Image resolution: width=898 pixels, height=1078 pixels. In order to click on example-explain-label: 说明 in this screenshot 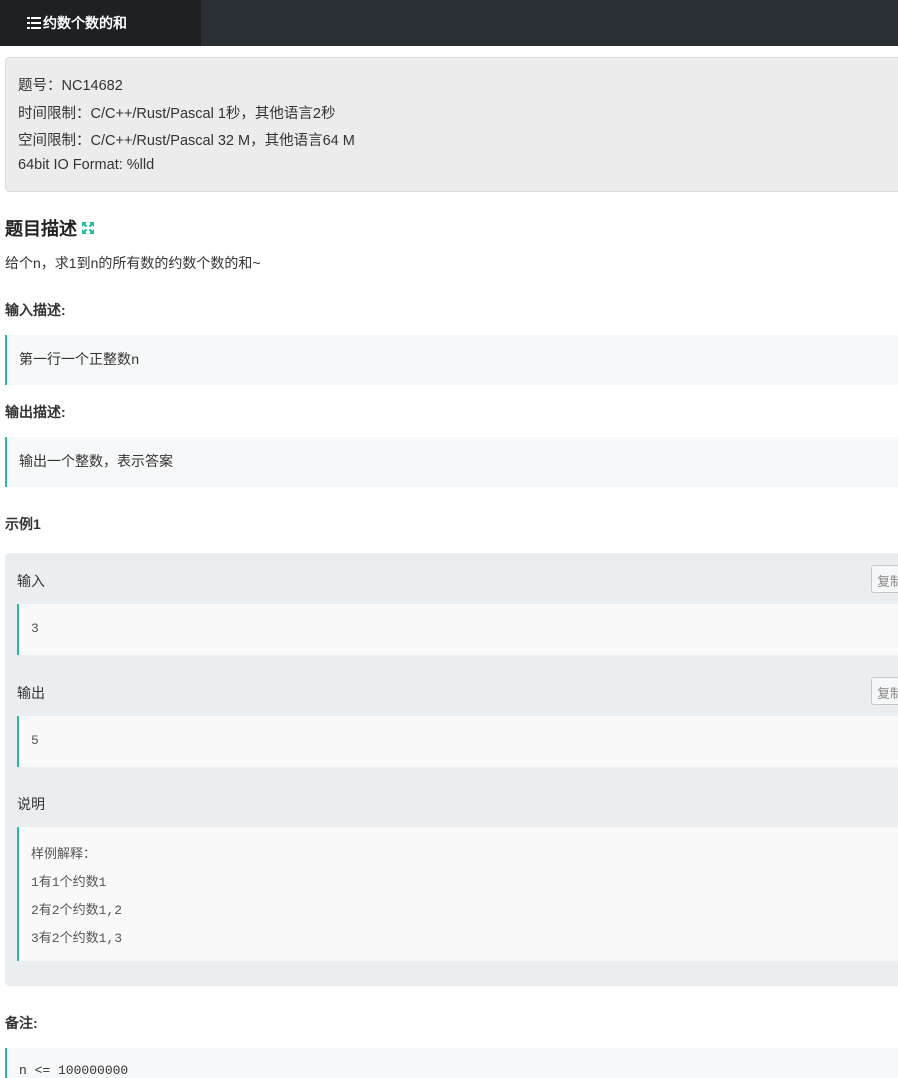, I will do `click(31, 804)`.